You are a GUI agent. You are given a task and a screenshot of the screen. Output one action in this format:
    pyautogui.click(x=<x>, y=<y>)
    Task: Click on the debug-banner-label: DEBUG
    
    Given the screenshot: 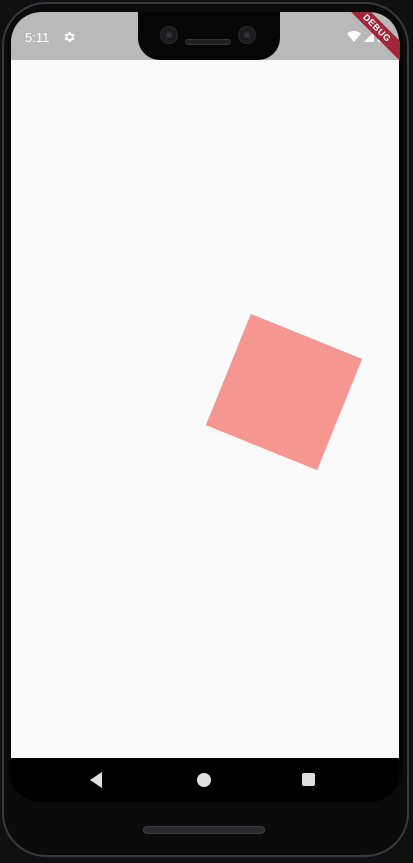 What is the action you would take?
    pyautogui.click(x=370, y=38)
    